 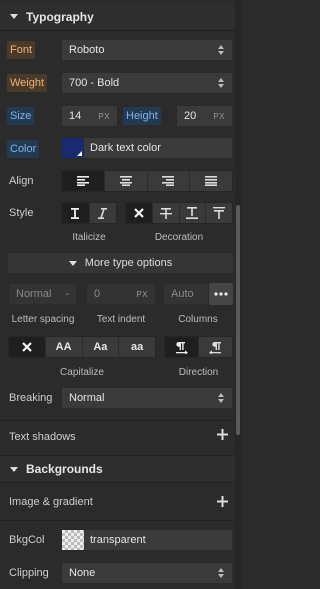 What do you see at coordinates (89, 237) in the screenshot?
I see `italicize-caption: Italicize` at bounding box center [89, 237].